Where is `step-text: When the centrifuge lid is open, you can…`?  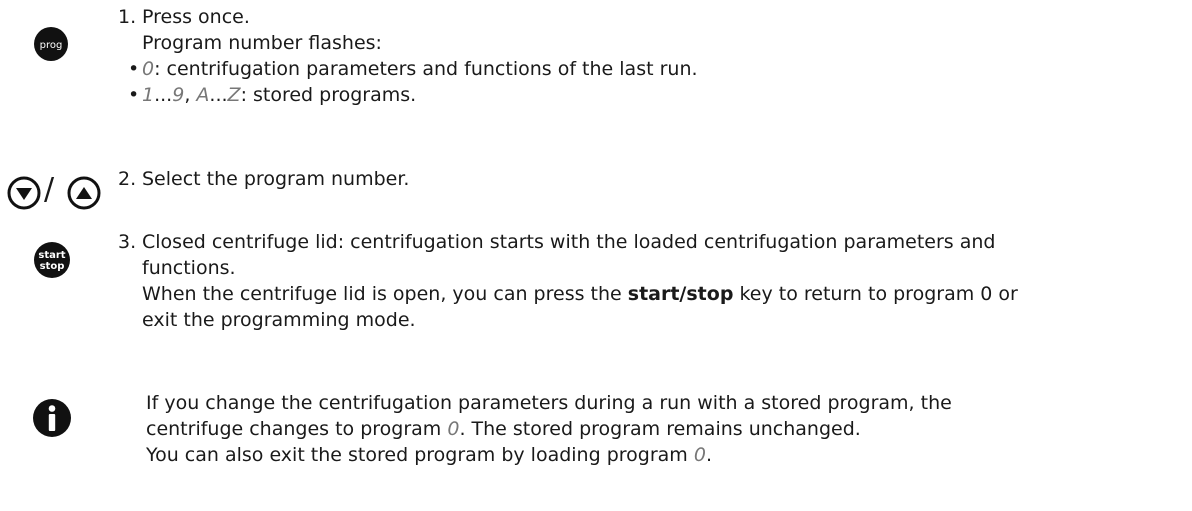
step-text: When the centrifuge lid is open, you can… is located at coordinates (580, 294).